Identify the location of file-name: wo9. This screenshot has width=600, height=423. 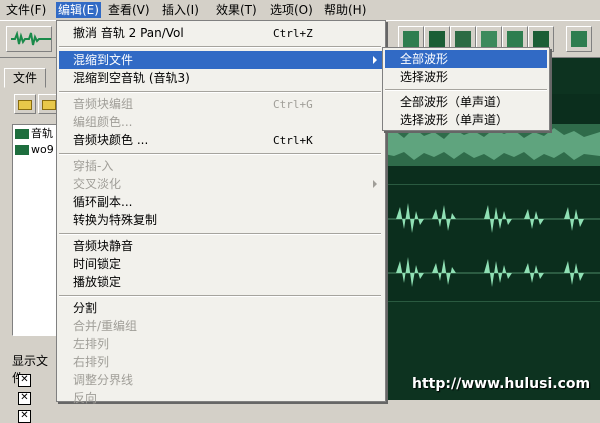
(42, 149).